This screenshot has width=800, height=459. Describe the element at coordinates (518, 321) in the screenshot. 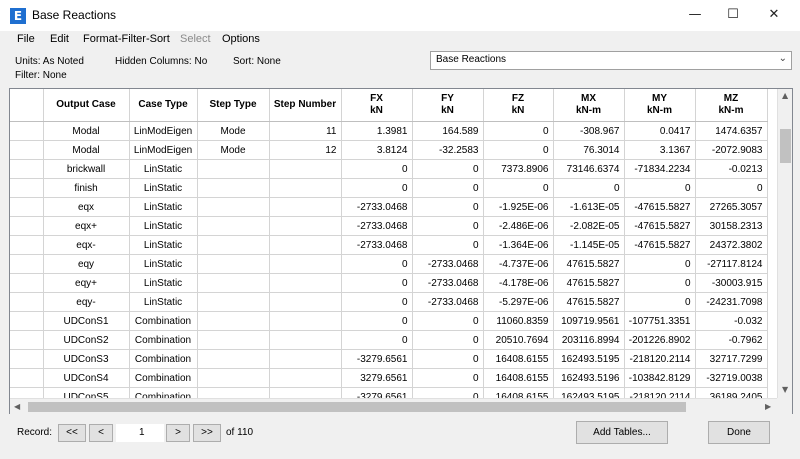

I see `table-cell: 11060.8359` at that location.